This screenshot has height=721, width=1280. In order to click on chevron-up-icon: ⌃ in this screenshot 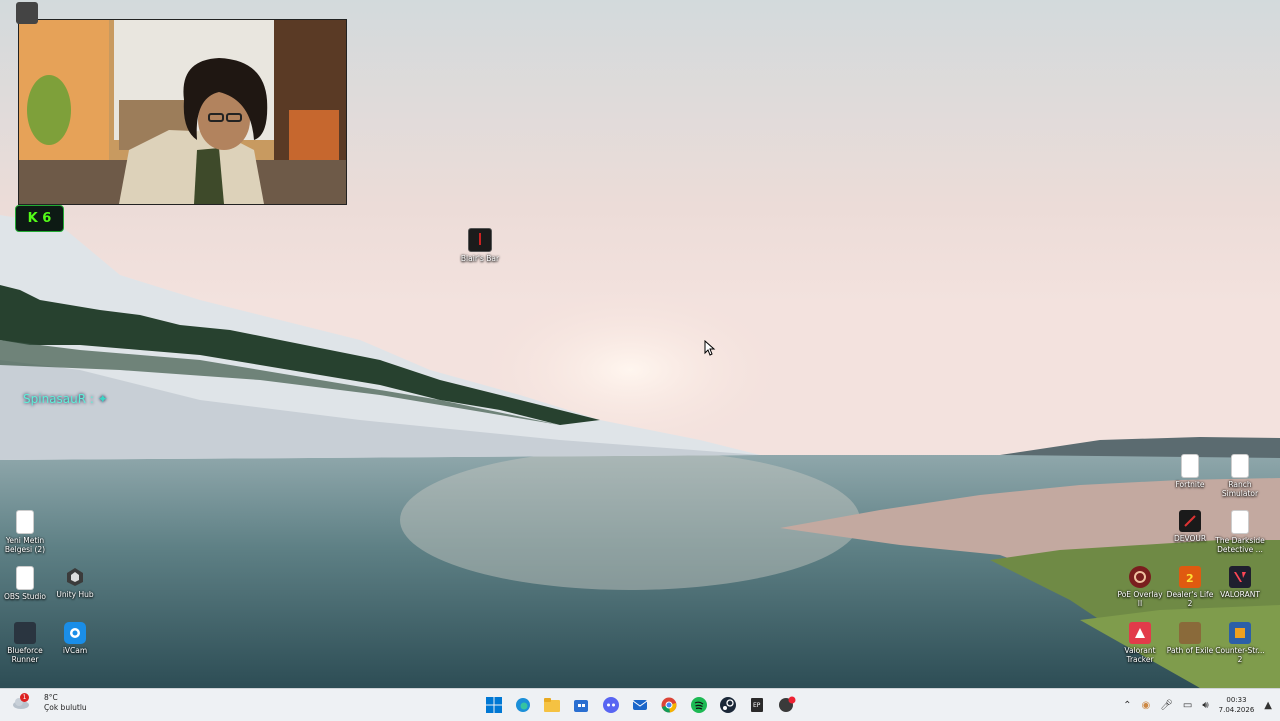, I will do `click(1127, 705)`.